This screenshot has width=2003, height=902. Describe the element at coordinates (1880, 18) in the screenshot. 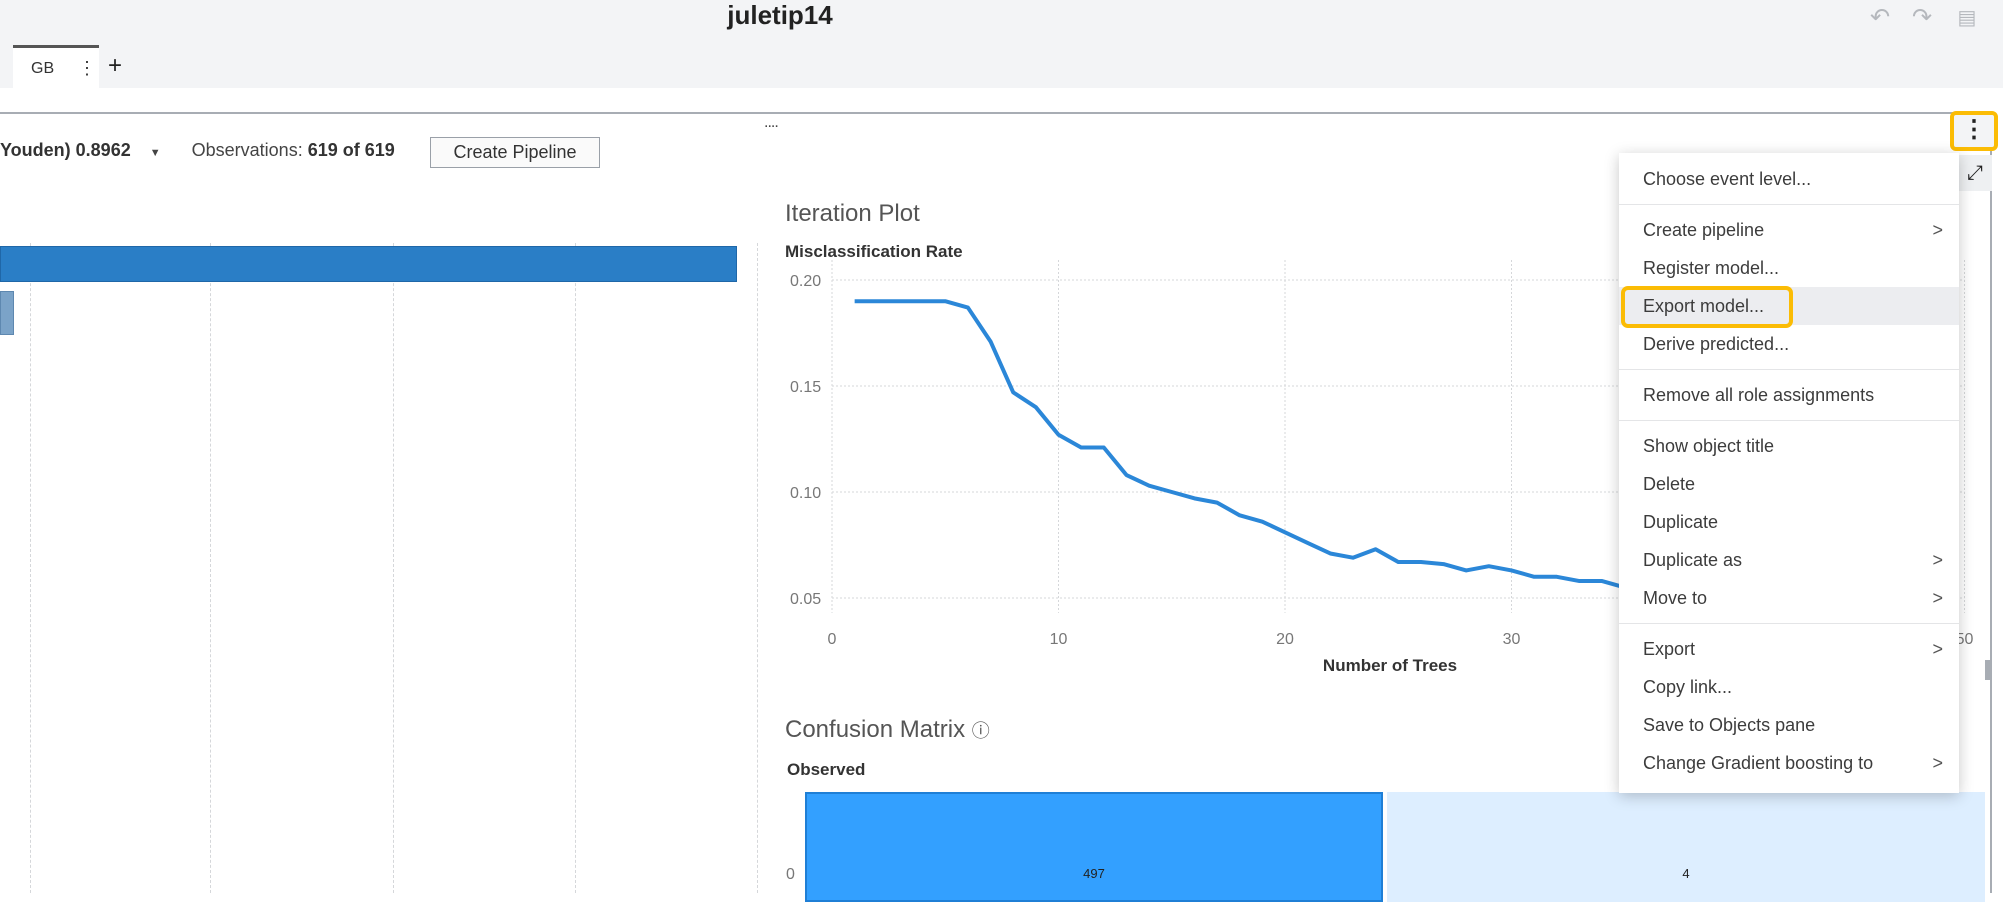

I see `undo-icon: ↶` at that location.